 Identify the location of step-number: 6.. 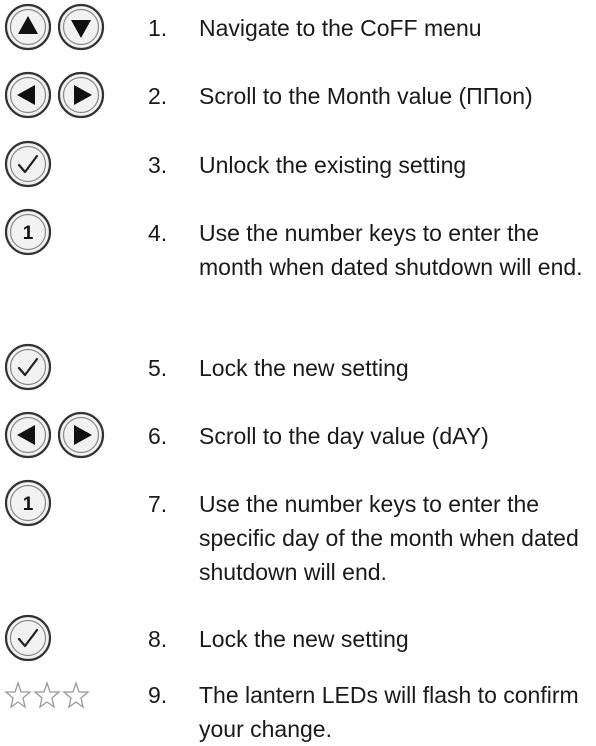
(158, 436).